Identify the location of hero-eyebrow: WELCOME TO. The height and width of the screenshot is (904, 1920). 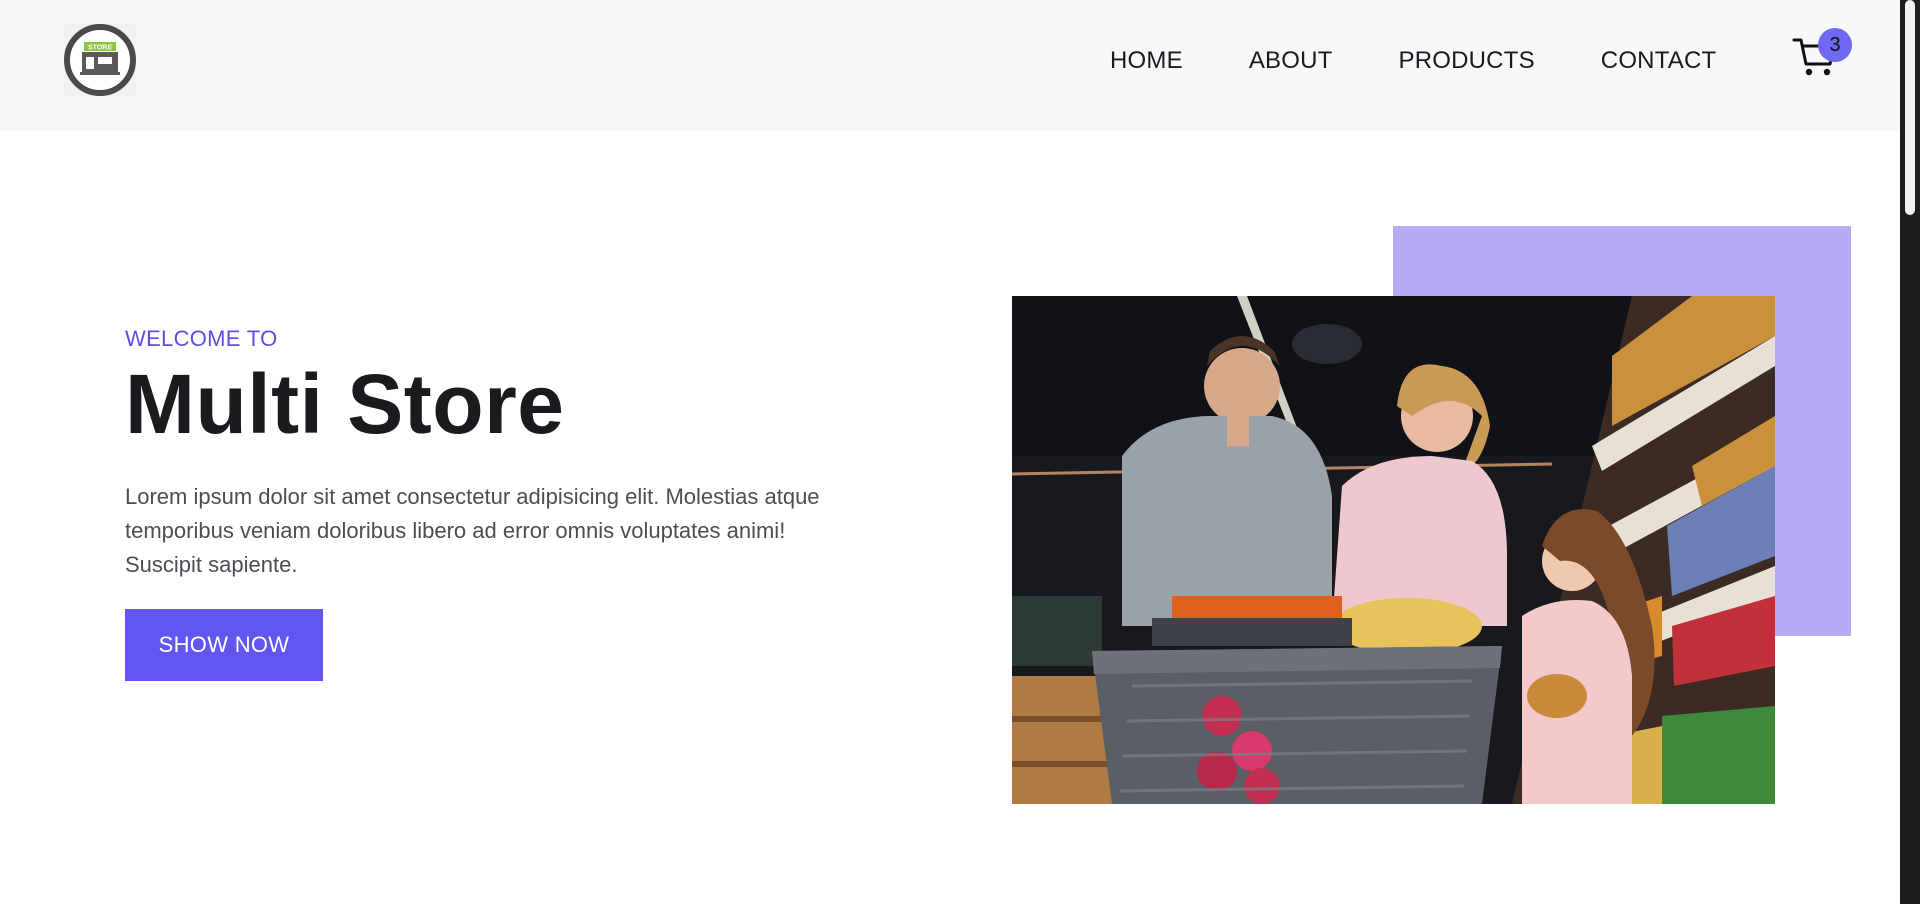
(201, 338).